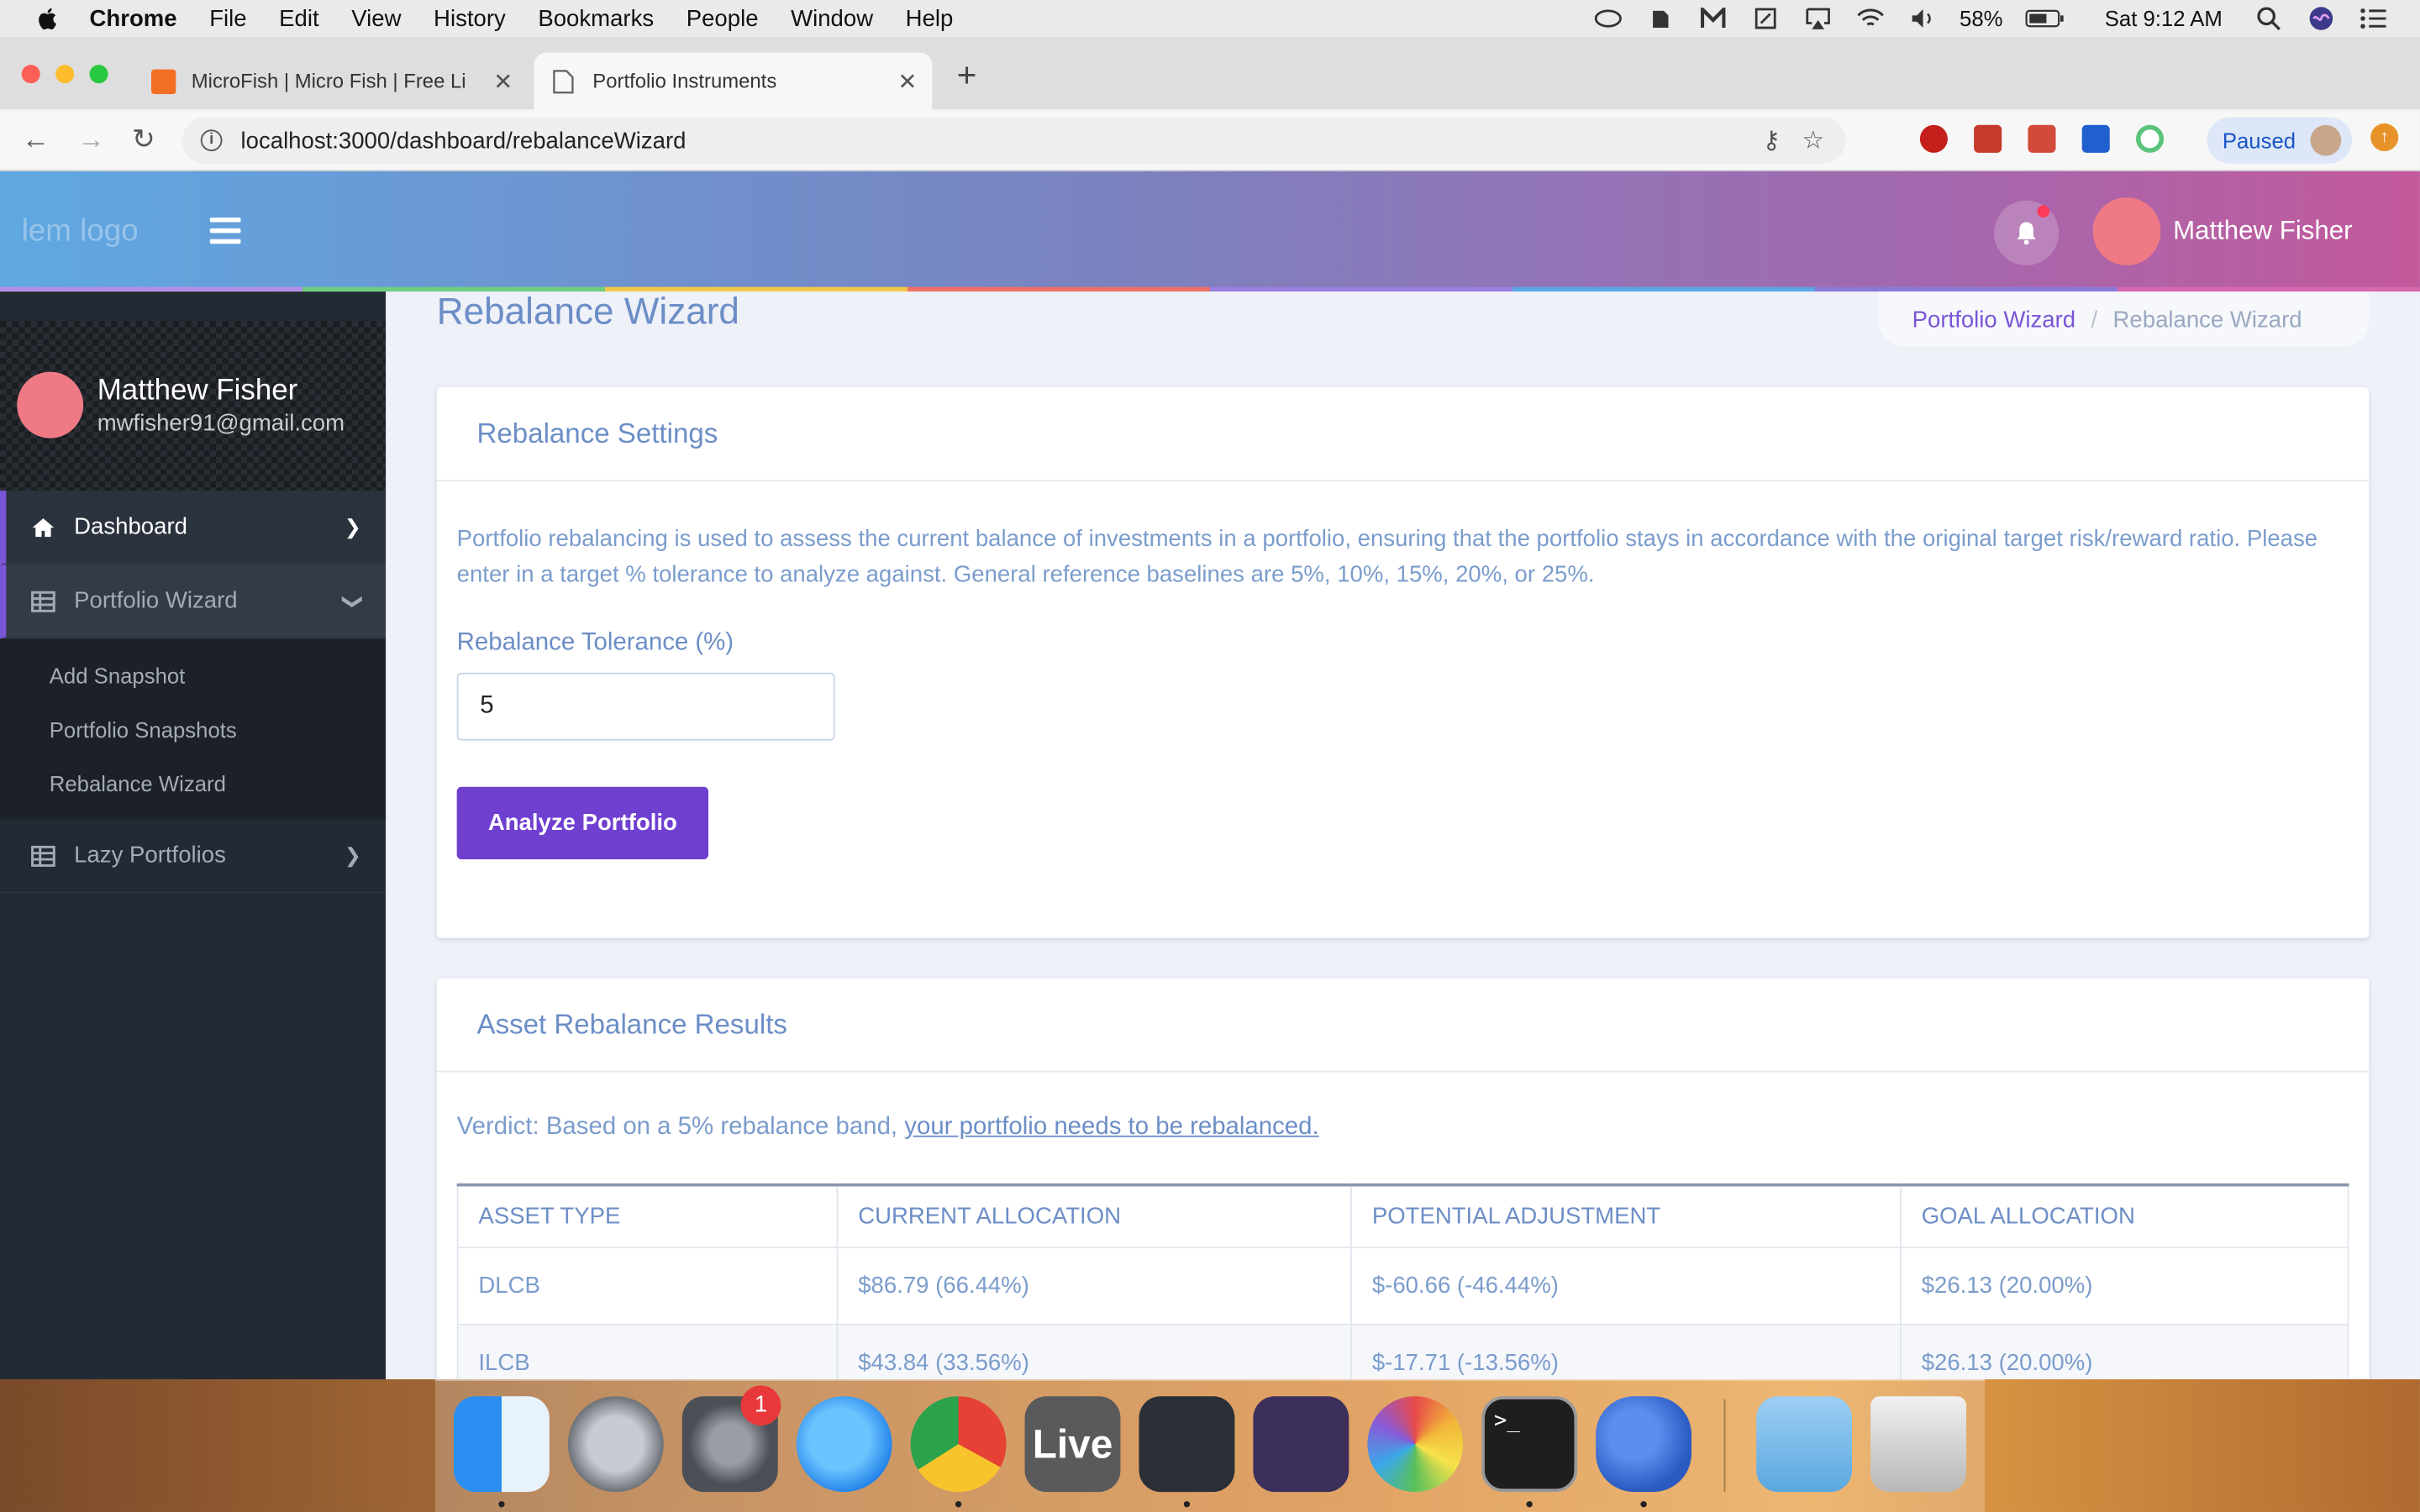 Image resolution: width=2420 pixels, height=1512 pixels. Describe the element at coordinates (596, 18) in the screenshot. I see `menu-bookmarks: Bookmarks` at that location.